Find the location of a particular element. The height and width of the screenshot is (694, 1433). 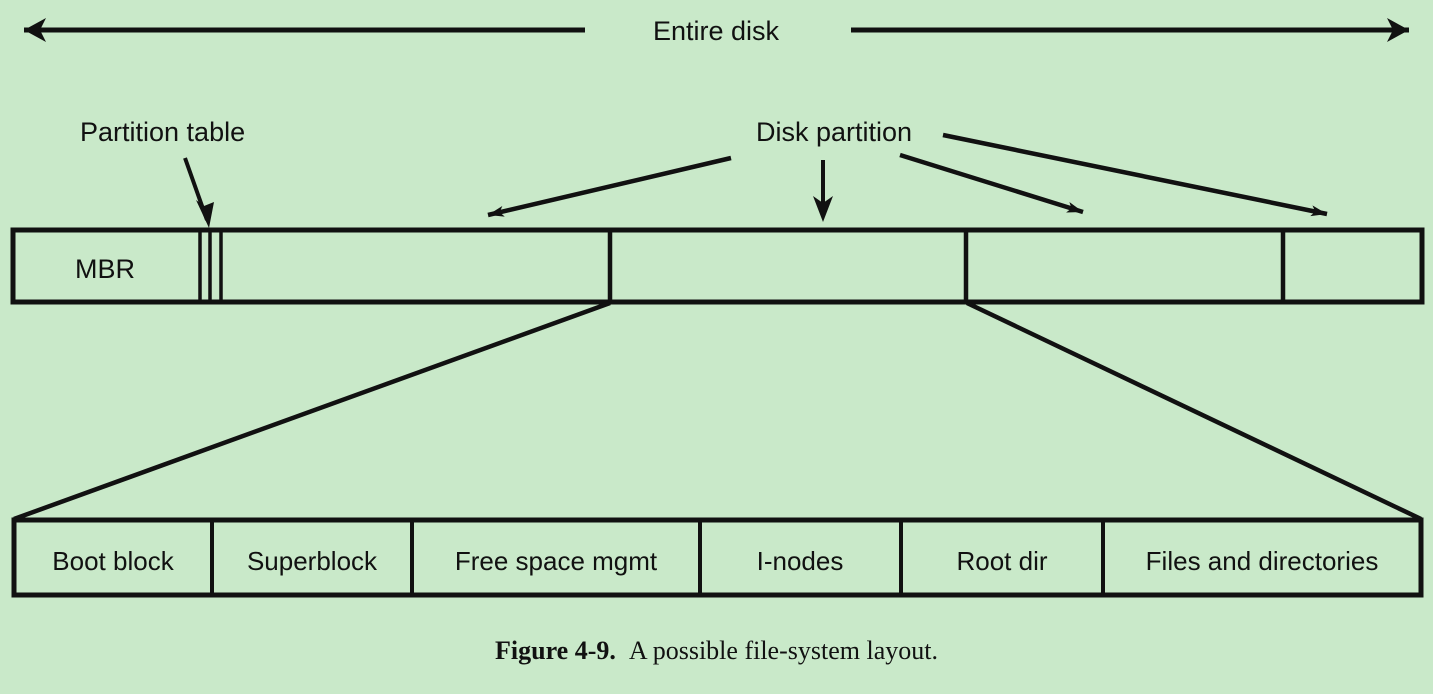

detail-block-label-i-nodes: I-nodes is located at coordinates (800, 561).